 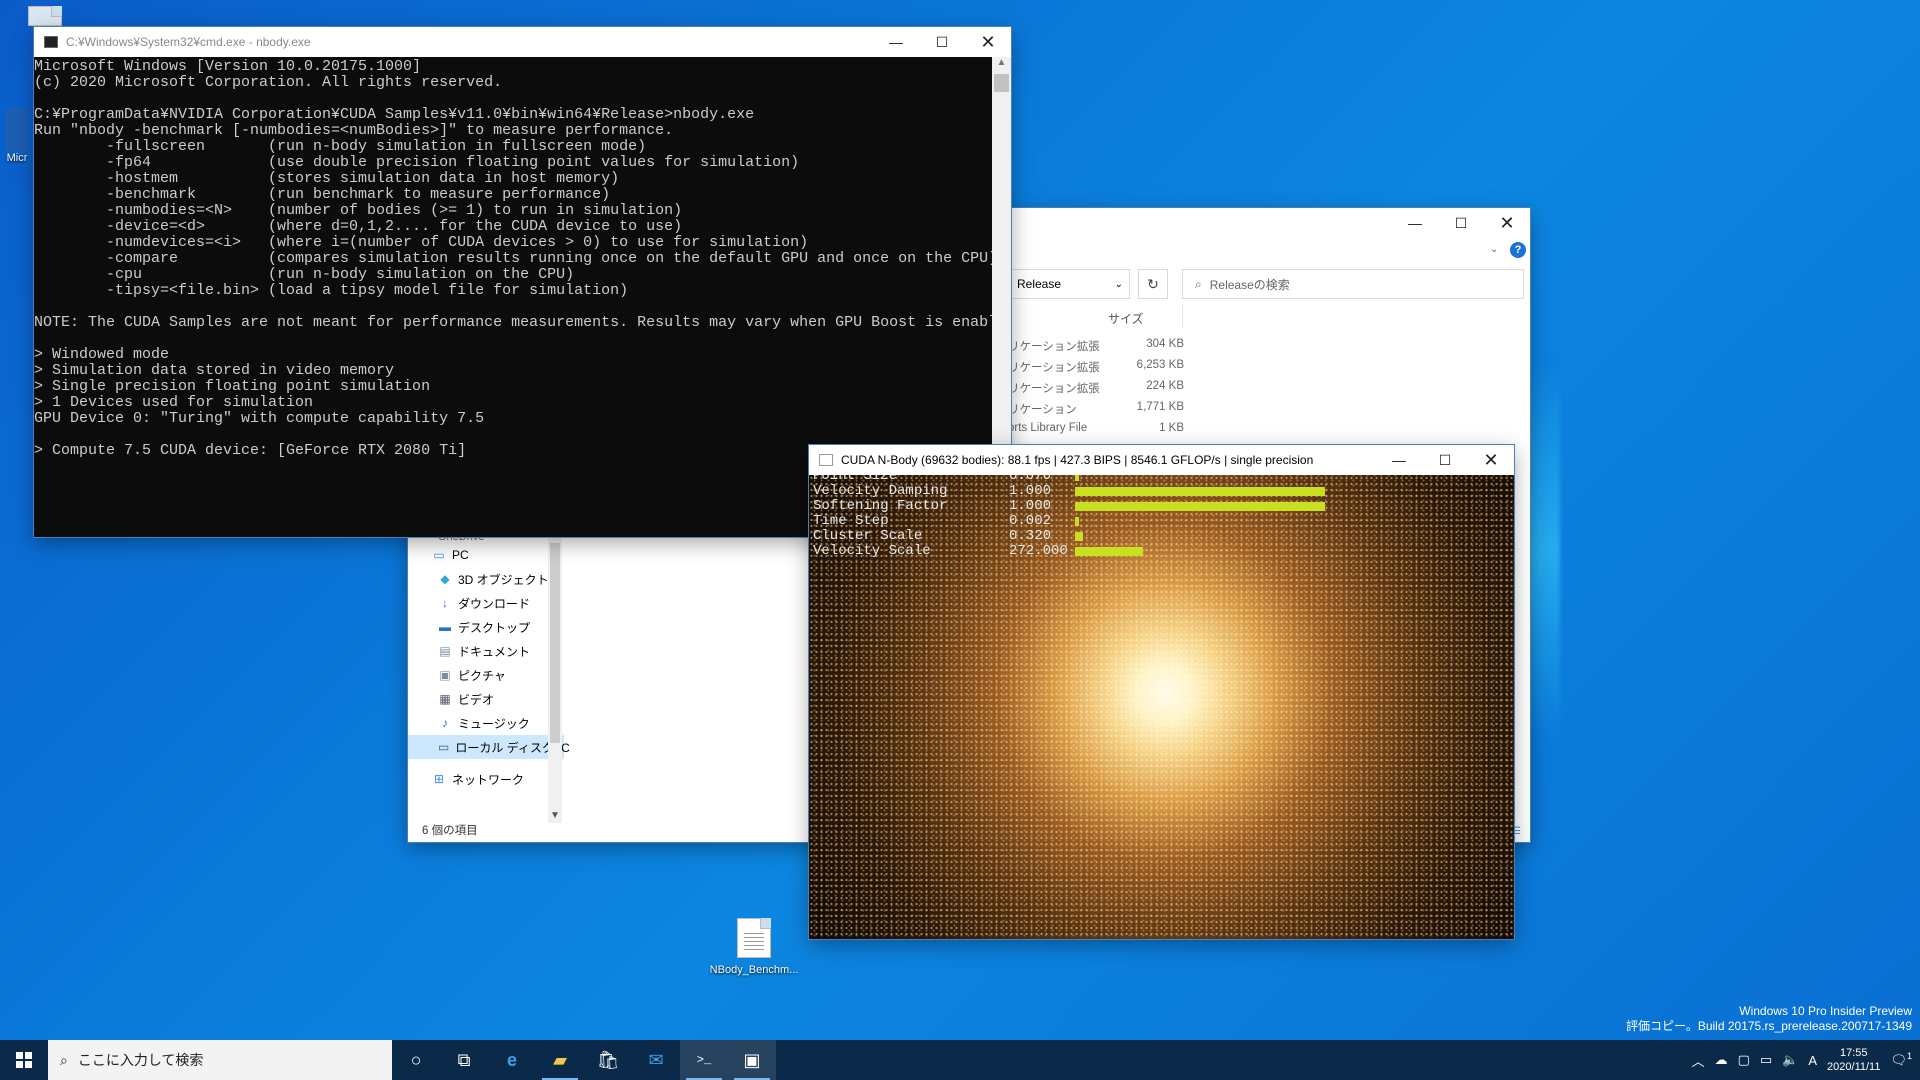 I want to click on nav-label: ビデオ, so click(x=476, y=699).